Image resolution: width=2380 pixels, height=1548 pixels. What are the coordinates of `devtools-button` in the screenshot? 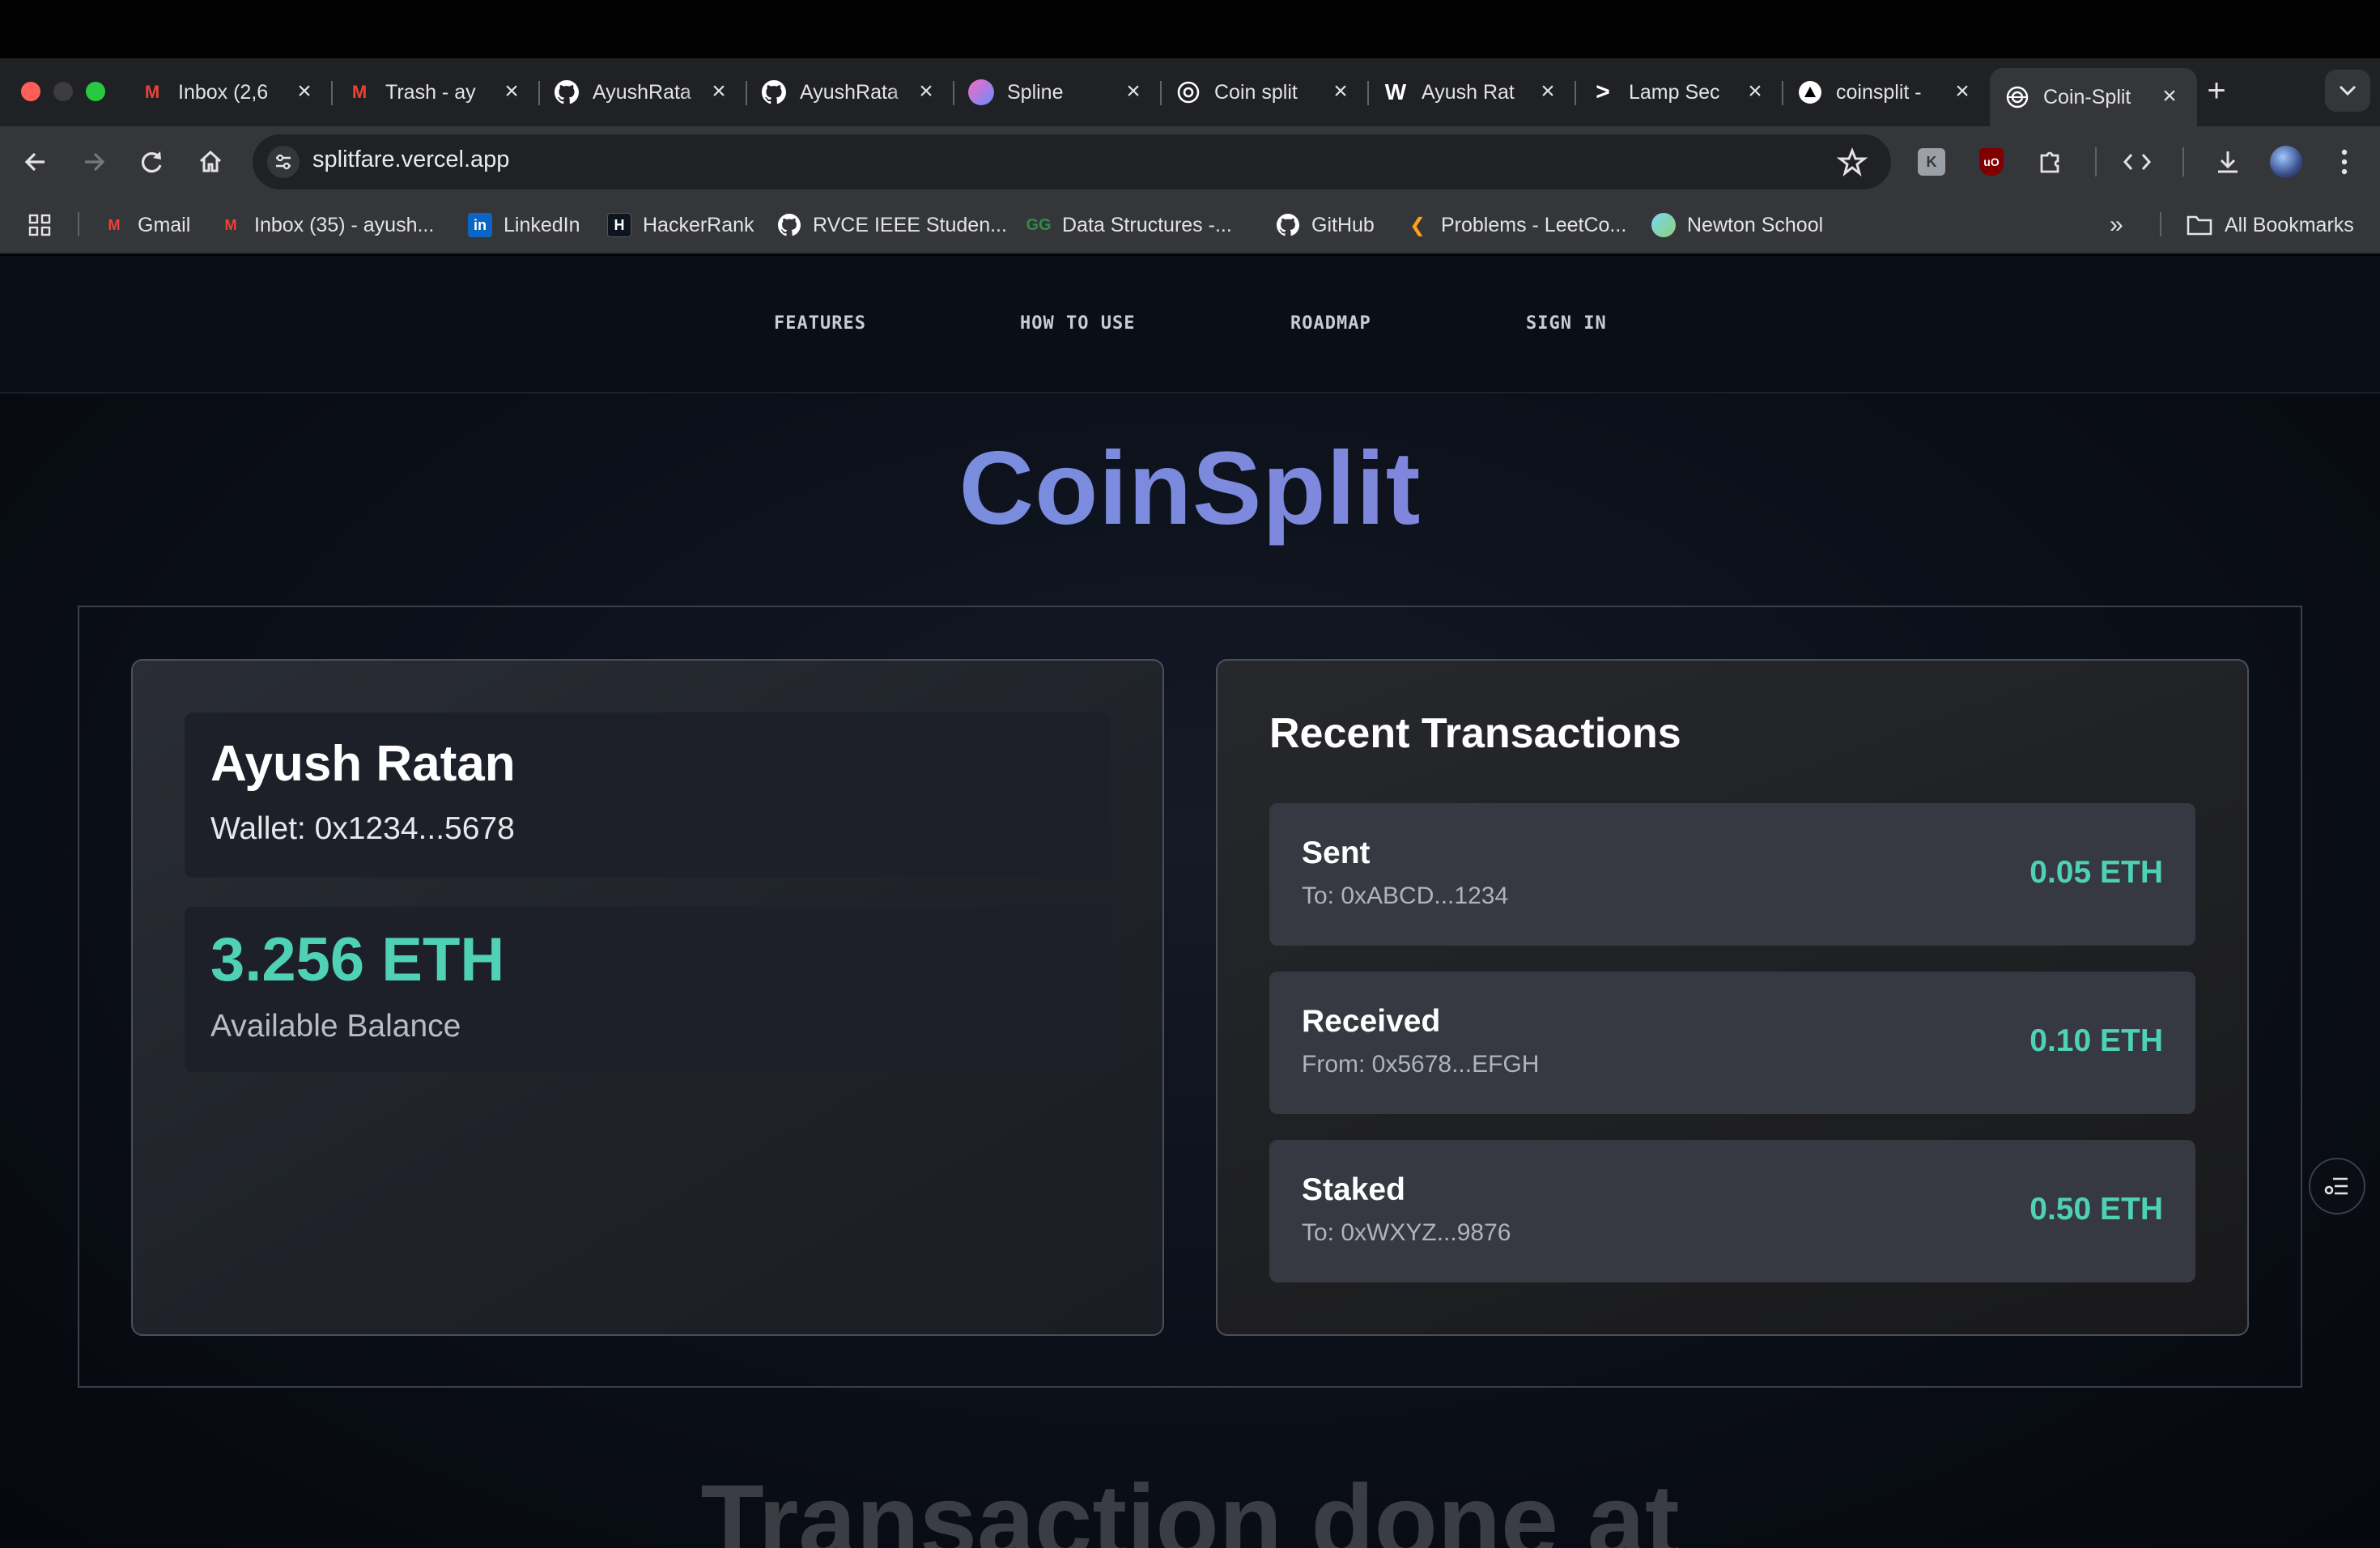 It's located at (2137, 162).